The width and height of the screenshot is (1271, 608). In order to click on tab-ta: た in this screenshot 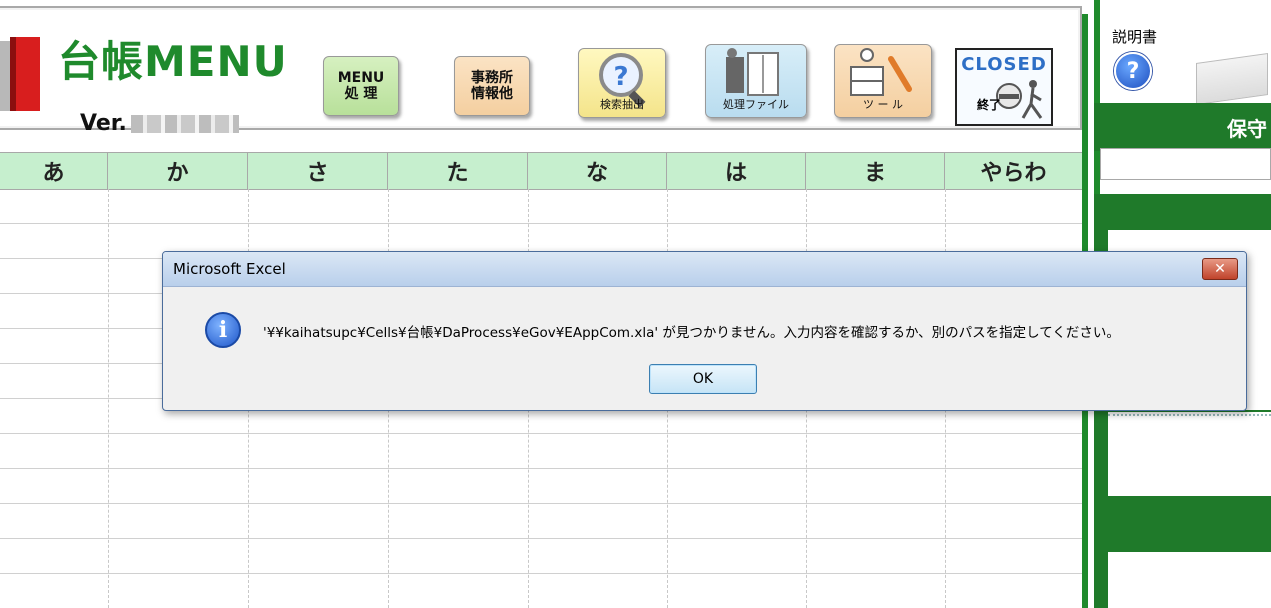, I will do `click(458, 171)`.